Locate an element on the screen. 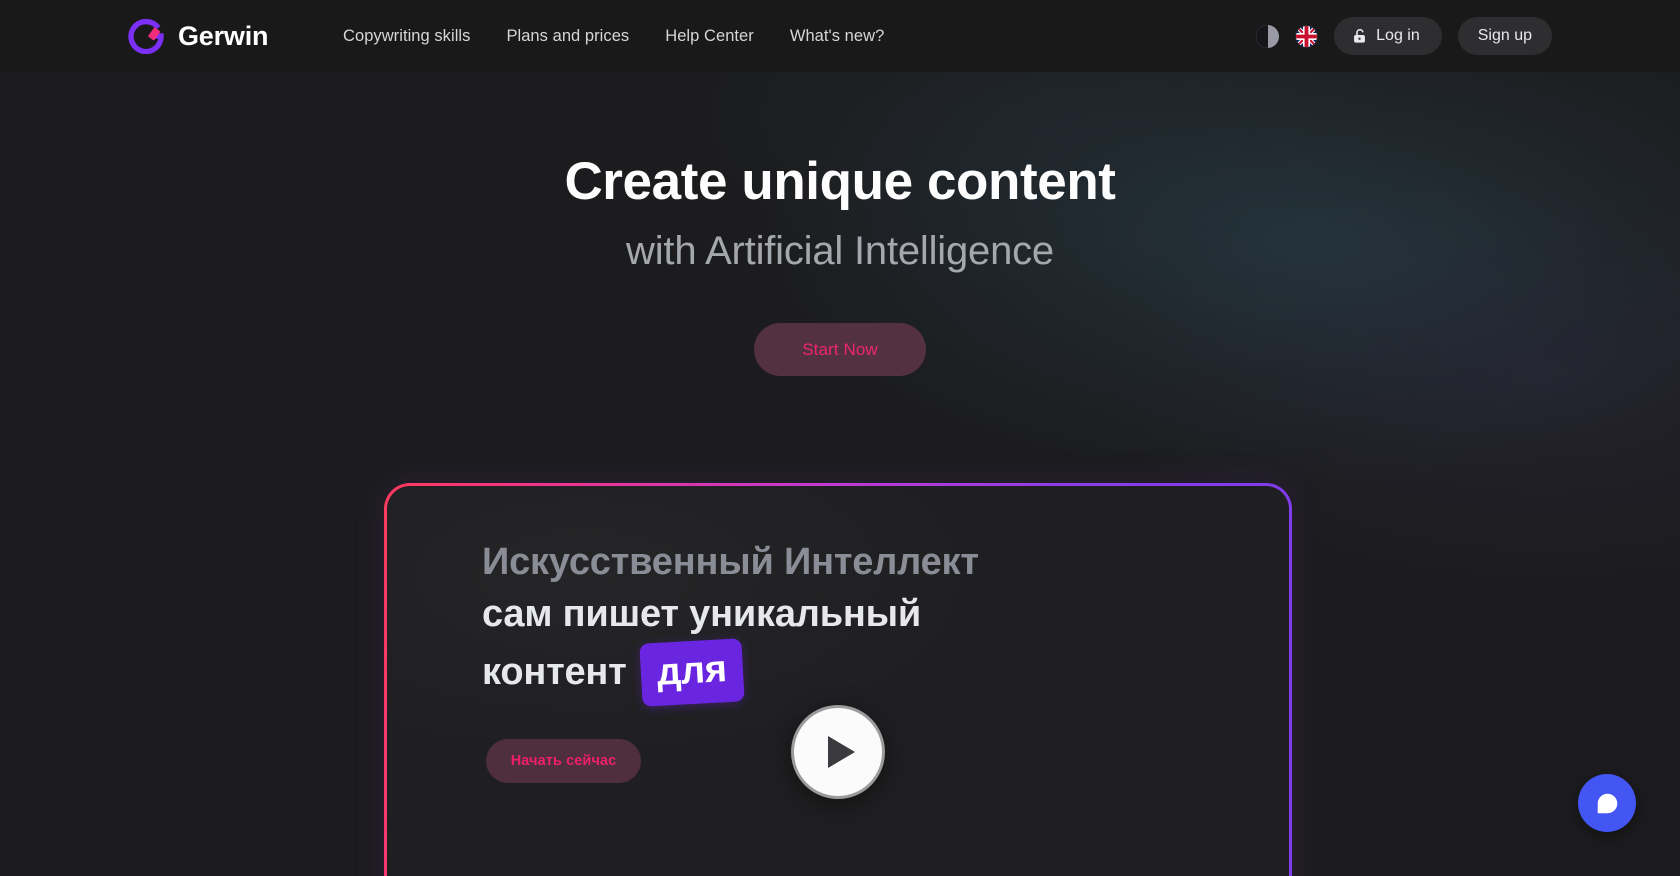 This screenshot has height=876, width=1680. promo-slide-line-1: Искусственный Интеллект is located at coordinates (730, 562).